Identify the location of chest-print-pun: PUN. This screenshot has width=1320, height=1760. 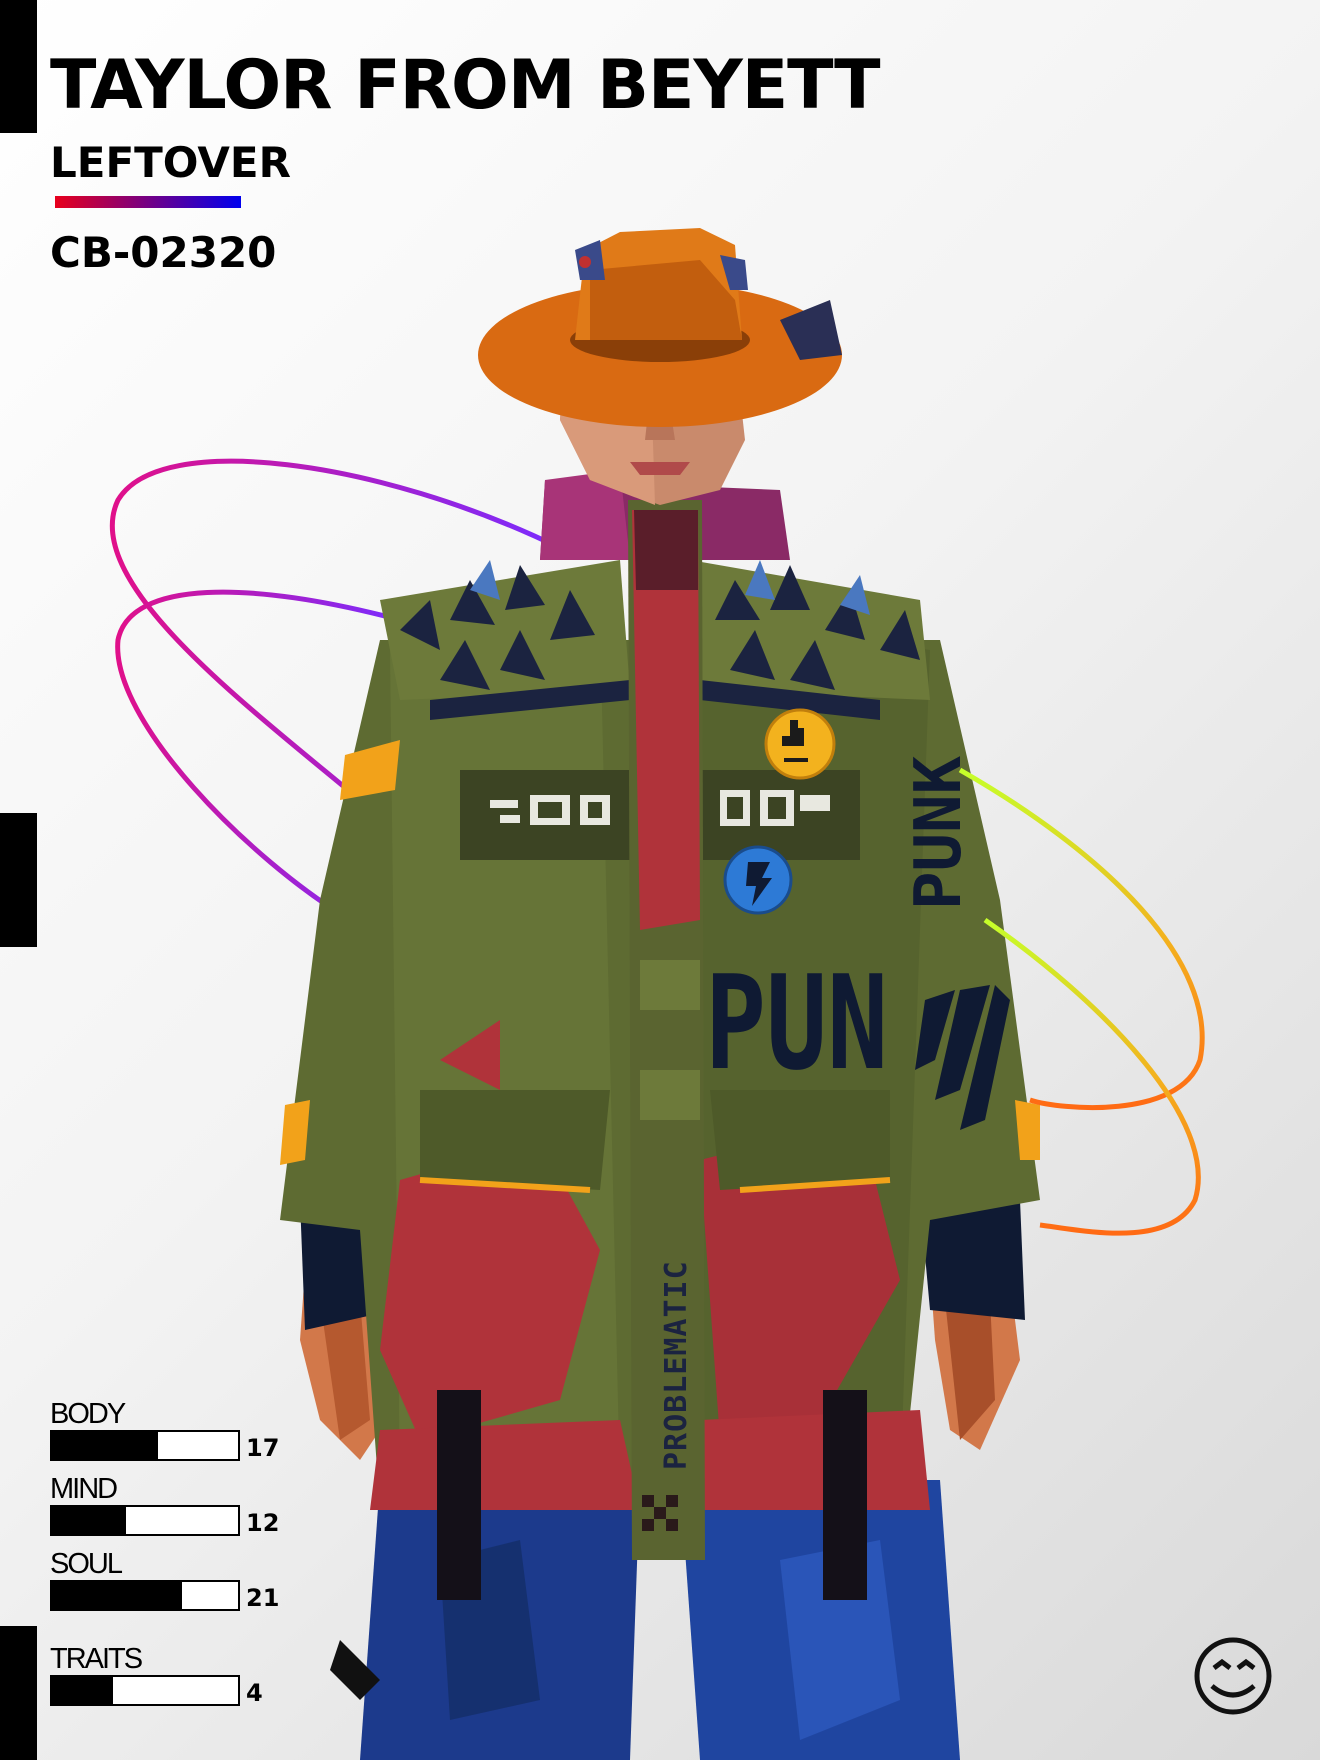
(796, 1024).